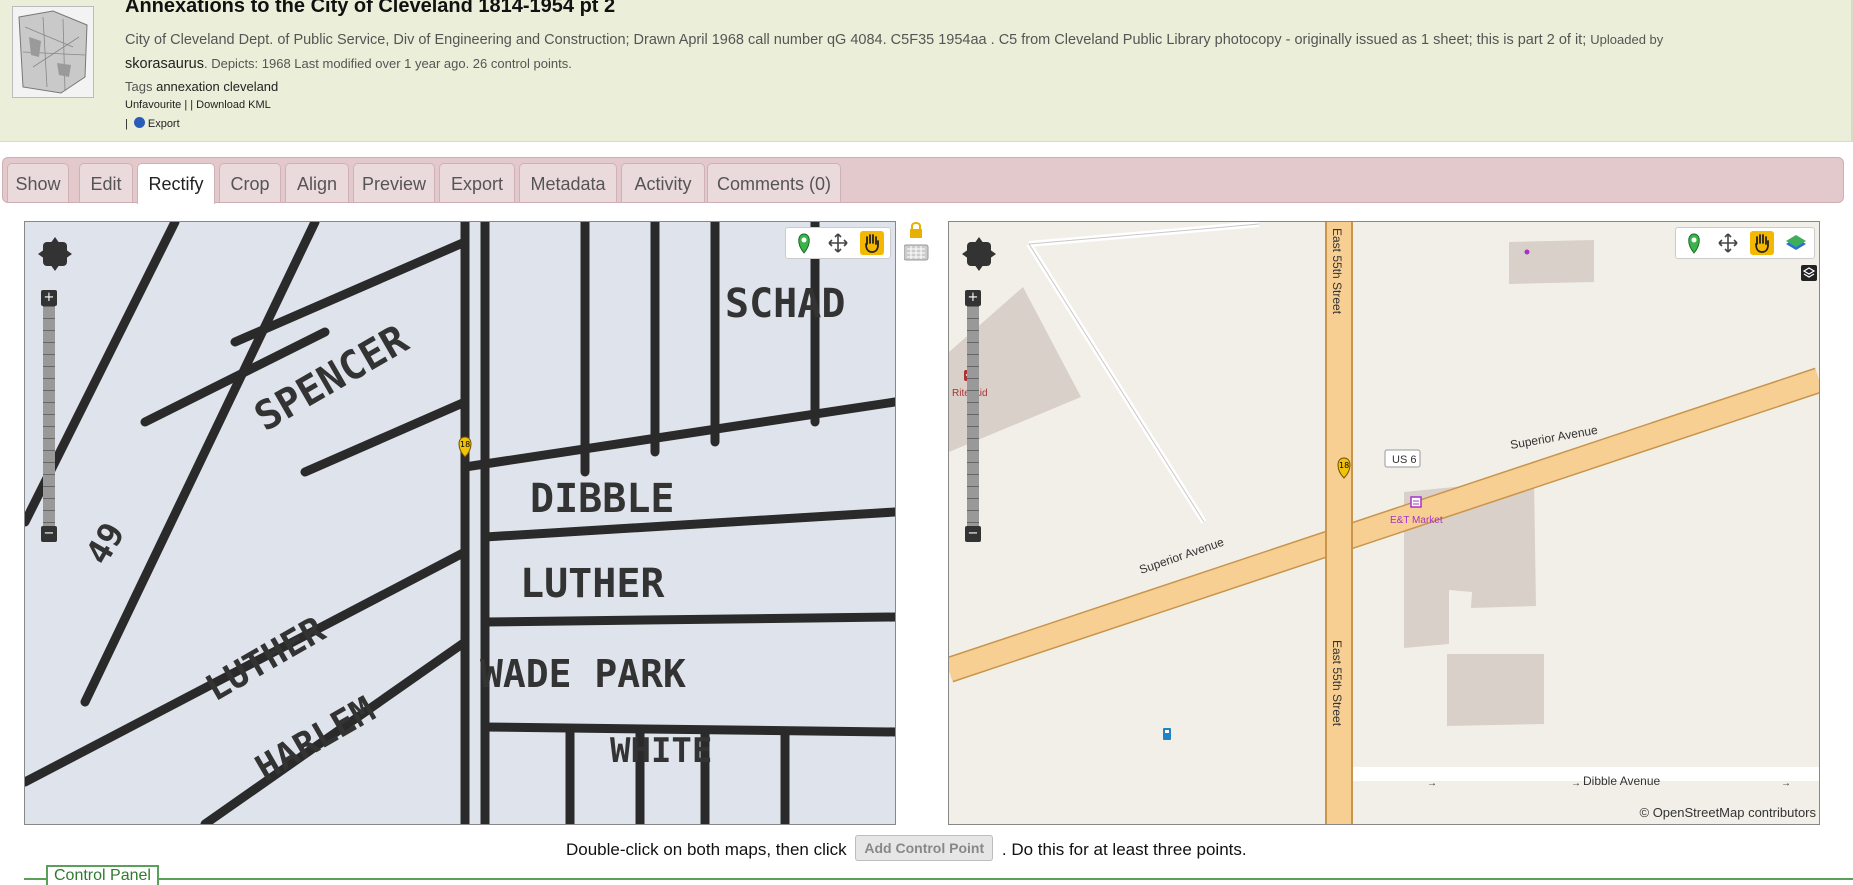  What do you see at coordinates (477, 182) in the screenshot?
I see `tab-export: Export` at bounding box center [477, 182].